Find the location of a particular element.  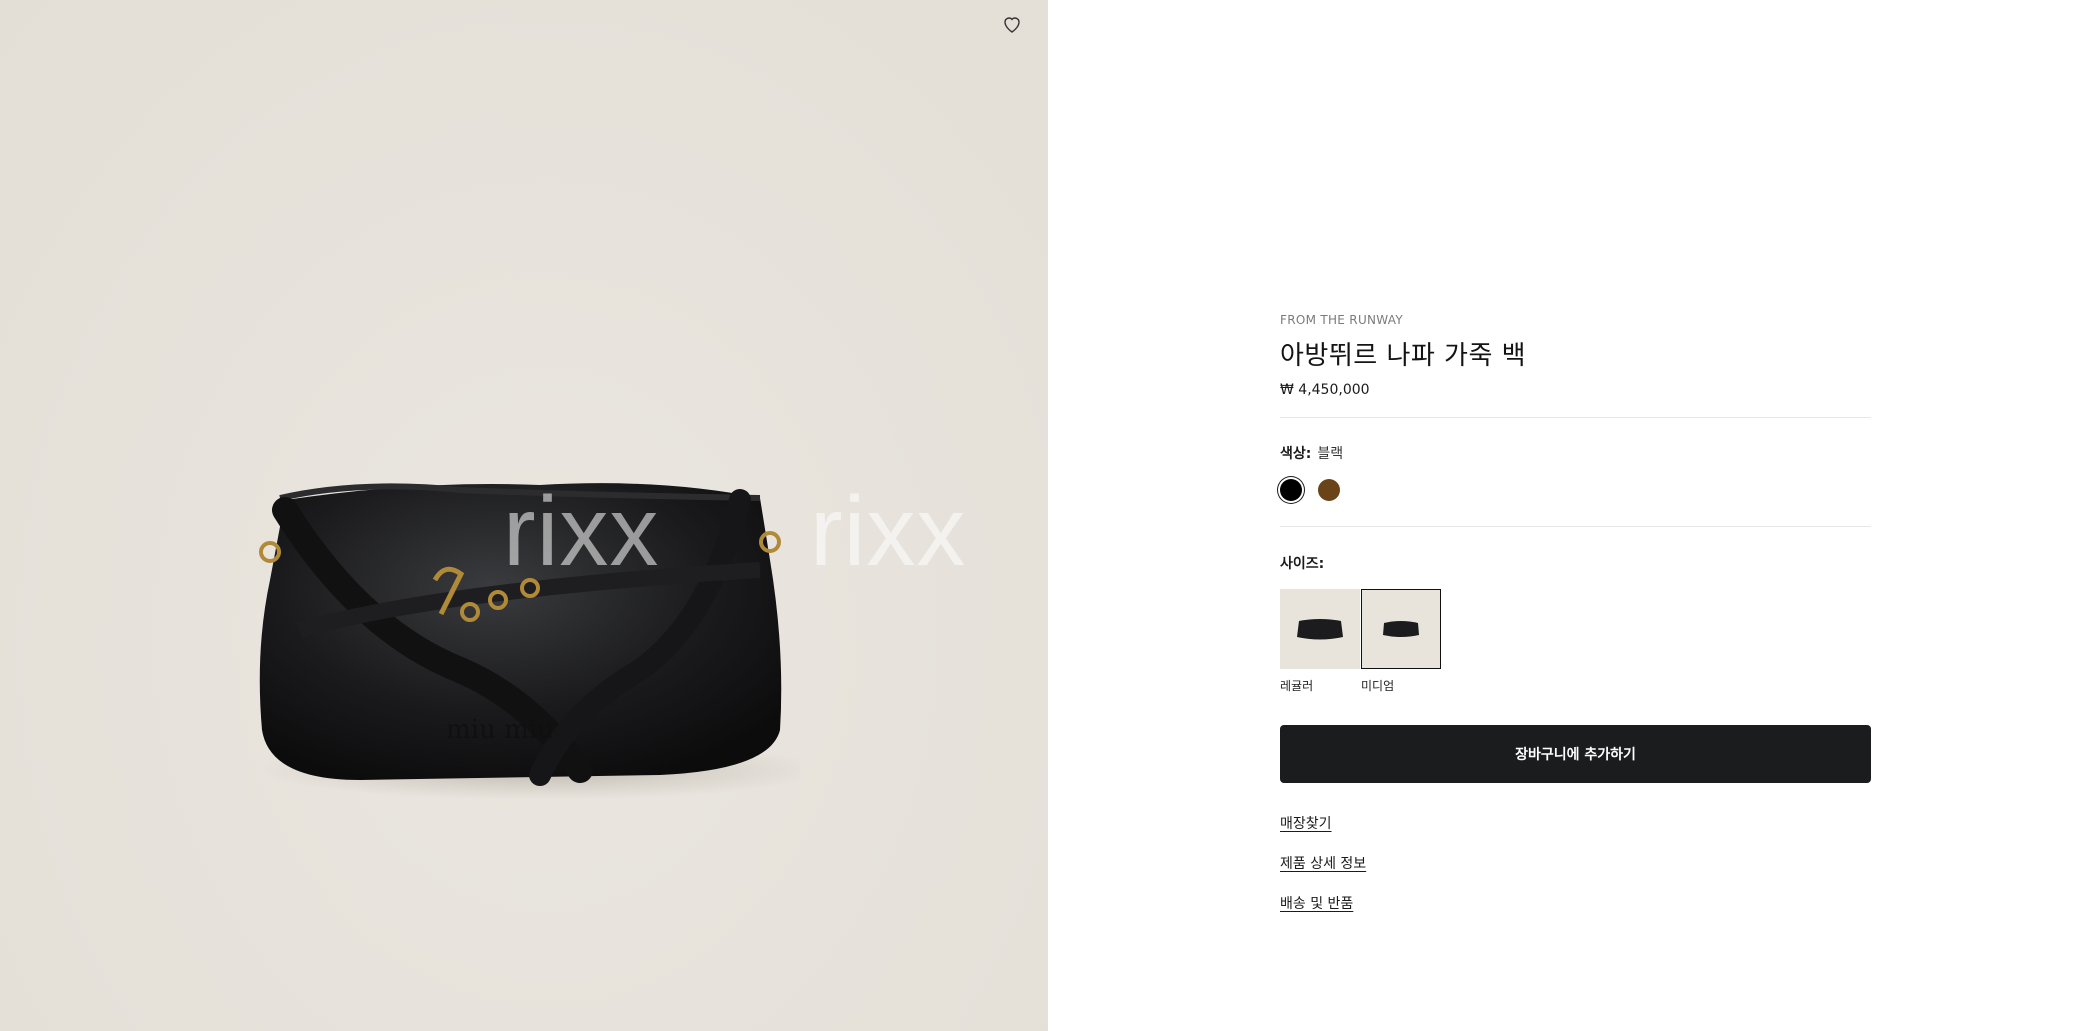

product-details-link: 제품 상세 정보 is located at coordinates (1323, 863).